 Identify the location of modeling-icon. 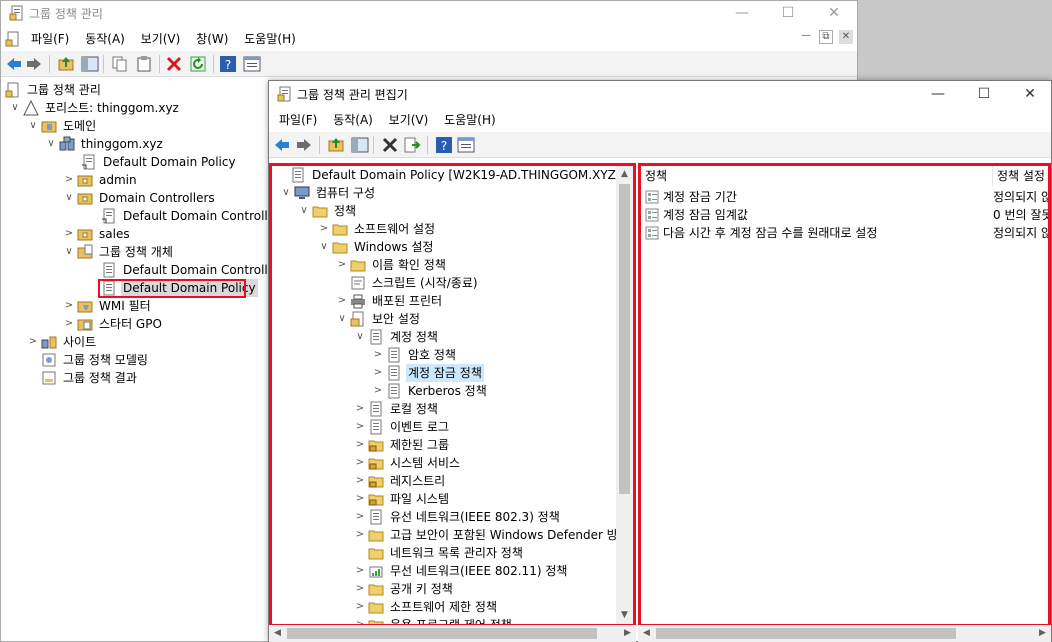
(49, 360).